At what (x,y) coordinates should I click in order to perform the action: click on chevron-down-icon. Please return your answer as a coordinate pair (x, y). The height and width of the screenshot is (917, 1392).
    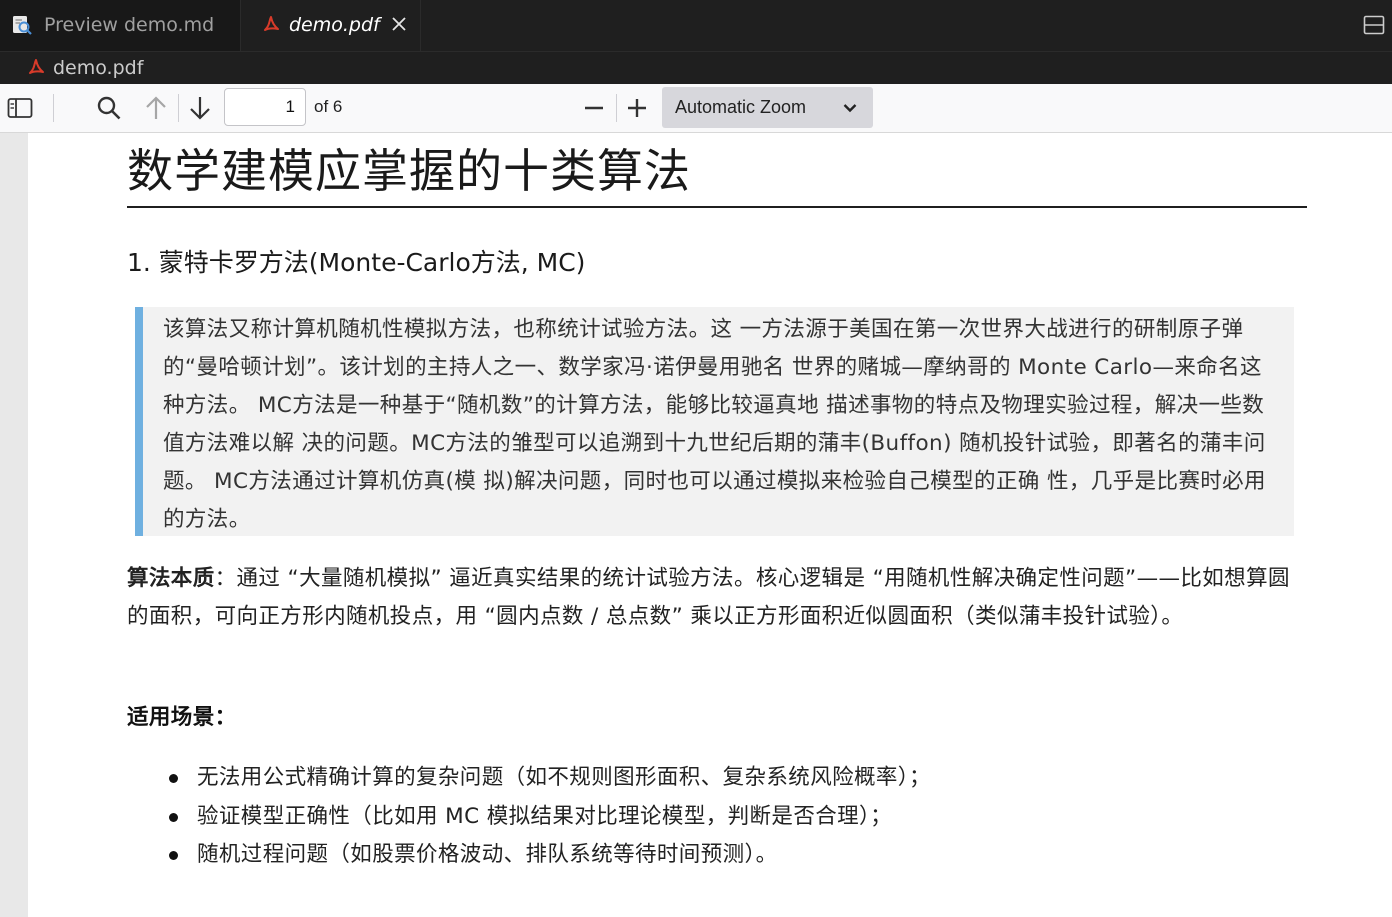
    Looking at the image, I should click on (850, 108).